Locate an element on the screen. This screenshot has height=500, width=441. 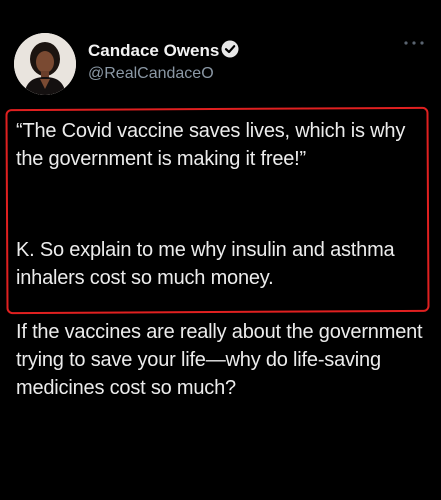
verified-badge-icon is located at coordinates (230, 49).